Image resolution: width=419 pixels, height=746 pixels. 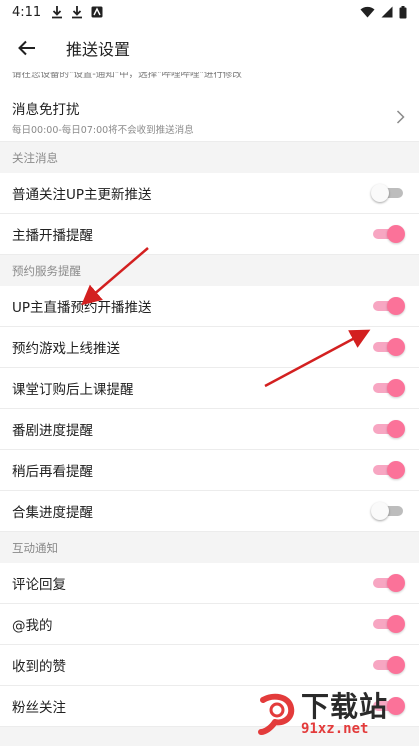 I want to click on setting-label: 主播开播提醒, so click(x=52, y=236).